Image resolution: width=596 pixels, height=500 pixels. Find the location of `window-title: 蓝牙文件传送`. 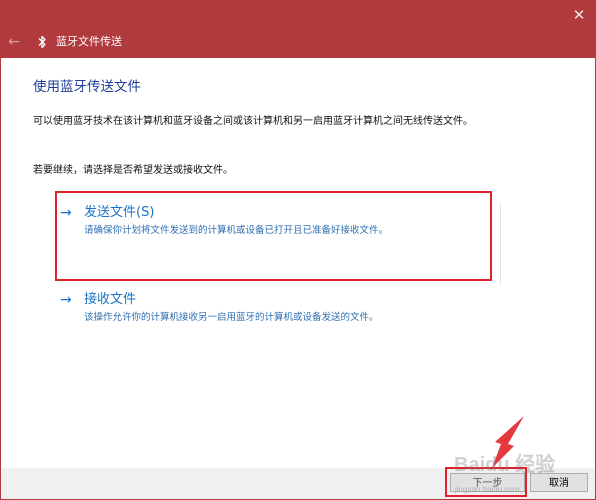

window-title: 蓝牙文件传送 is located at coordinates (89, 41).